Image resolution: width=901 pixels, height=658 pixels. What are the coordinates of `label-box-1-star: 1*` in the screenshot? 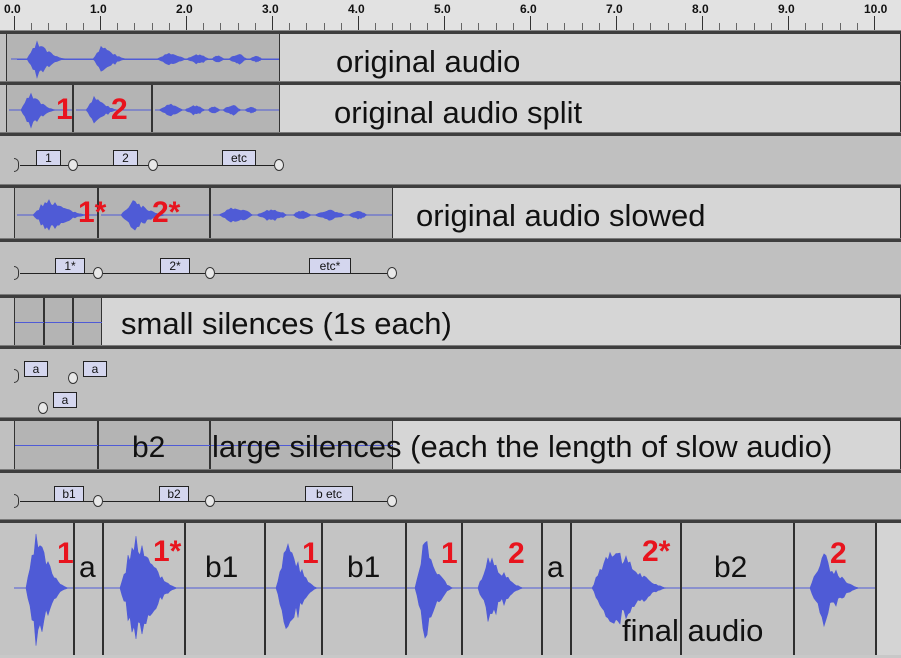 It's located at (70, 266).